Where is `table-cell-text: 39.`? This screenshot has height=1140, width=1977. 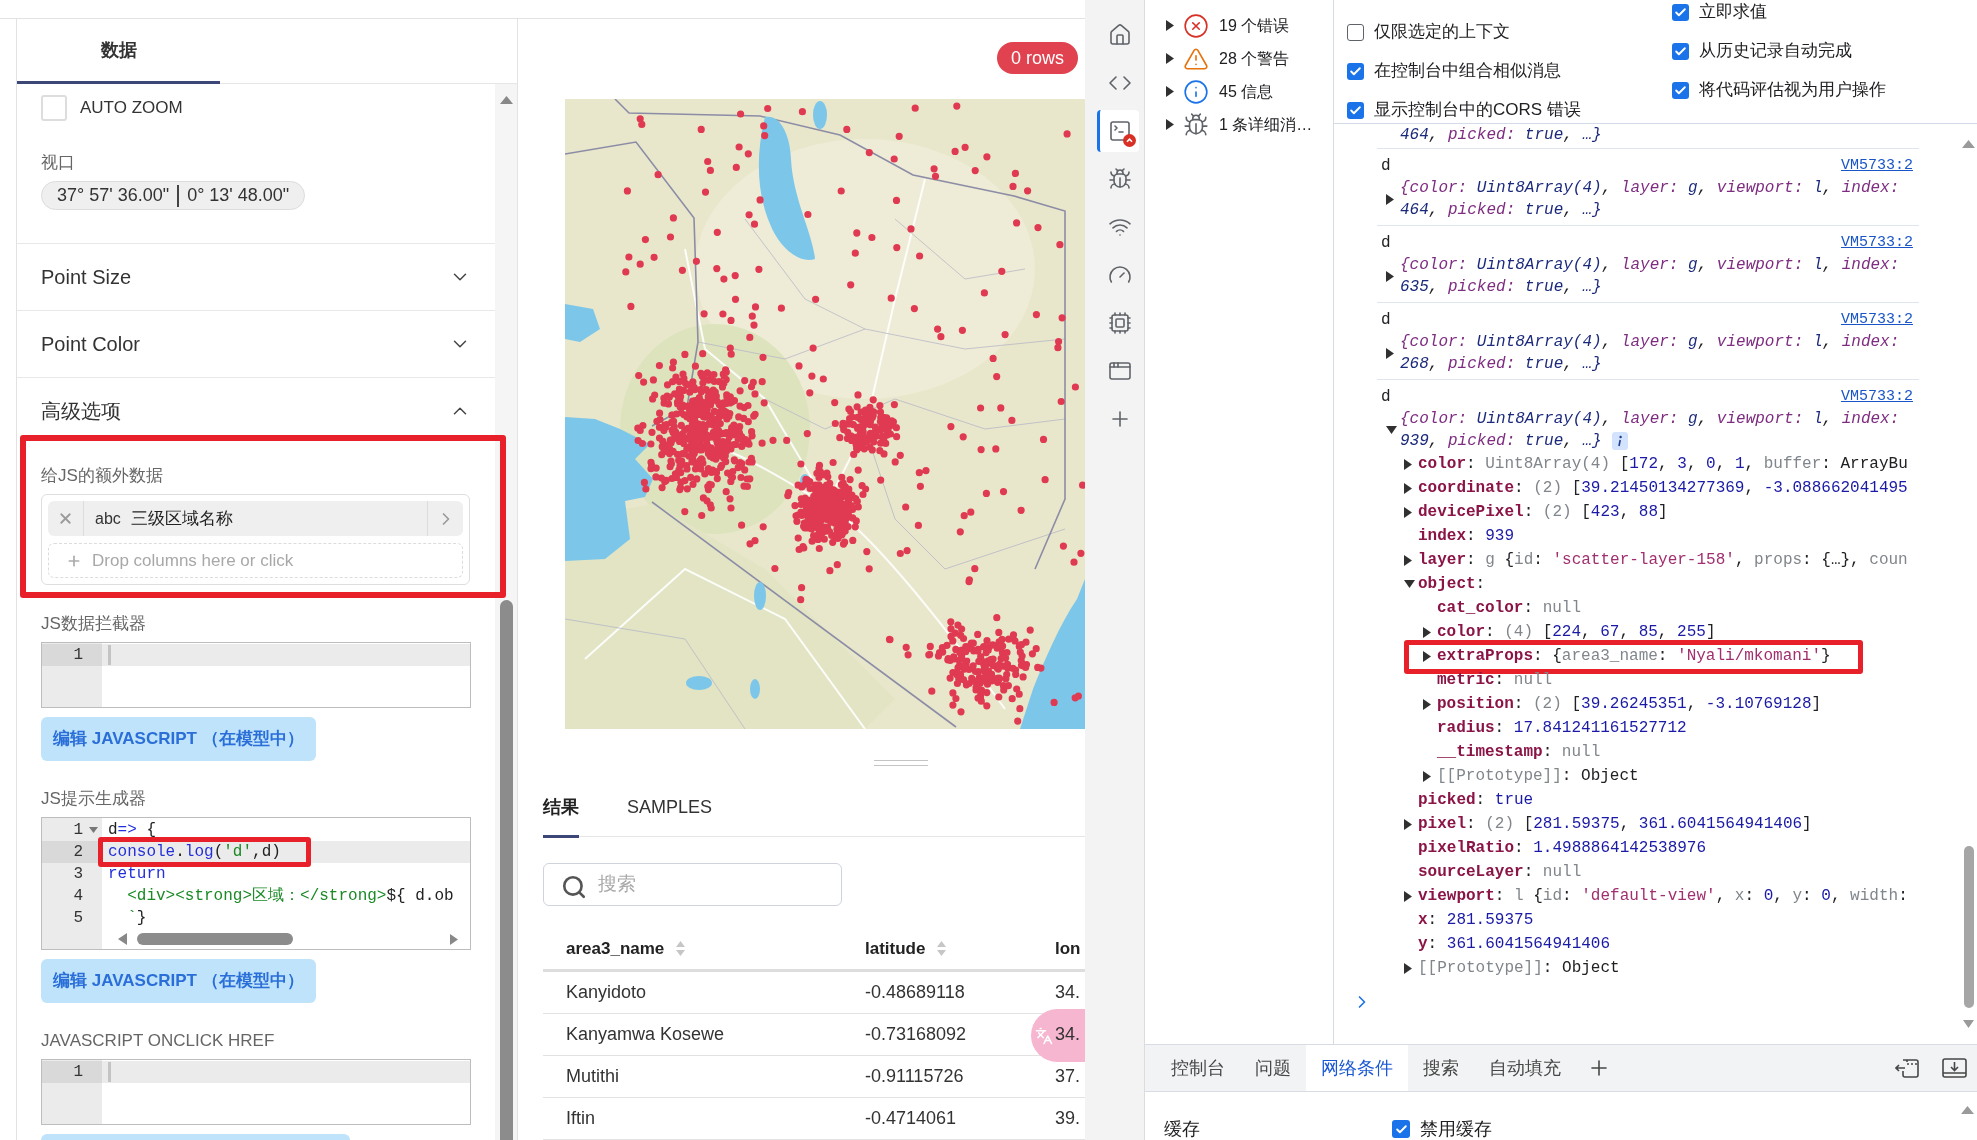
table-cell-text: 39. is located at coordinates (1068, 1118).